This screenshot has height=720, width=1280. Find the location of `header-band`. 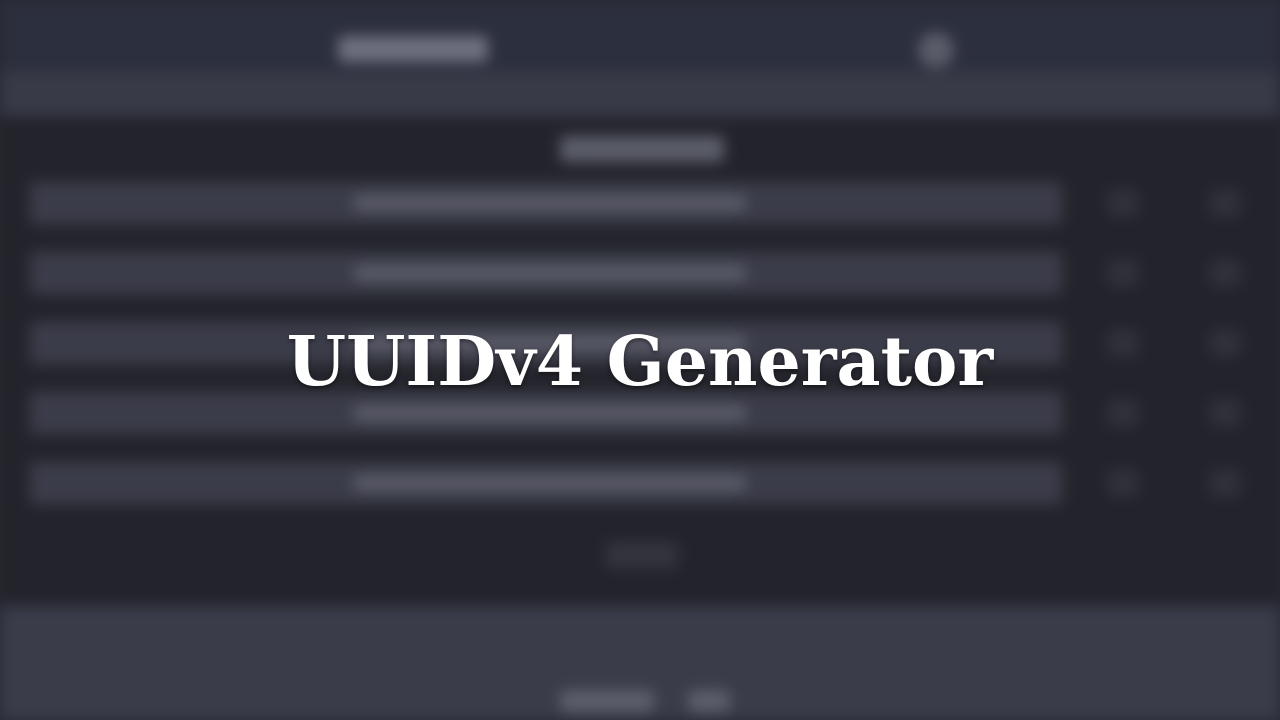

header-band is located at coordinates (640, 94).